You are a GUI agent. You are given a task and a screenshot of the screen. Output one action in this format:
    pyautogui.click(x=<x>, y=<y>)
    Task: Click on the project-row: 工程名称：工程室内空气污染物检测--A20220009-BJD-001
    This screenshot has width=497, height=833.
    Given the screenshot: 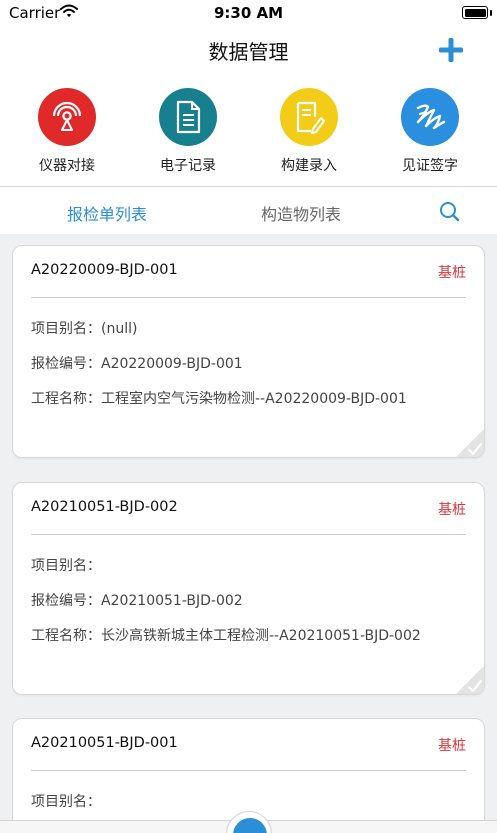 What is the action you would take?
    pyautogui.click(x=219, y=398)
    